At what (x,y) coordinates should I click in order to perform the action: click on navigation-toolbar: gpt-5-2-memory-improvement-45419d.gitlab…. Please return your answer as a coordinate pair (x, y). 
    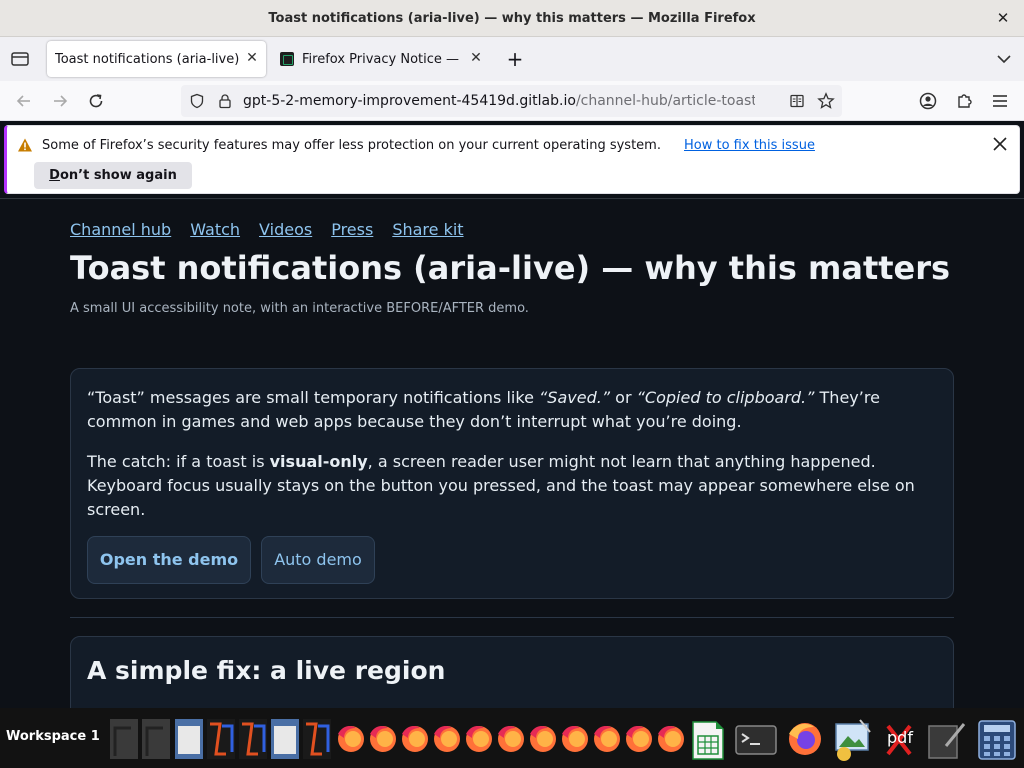
    Looking at the image, I should click on (512, 101).